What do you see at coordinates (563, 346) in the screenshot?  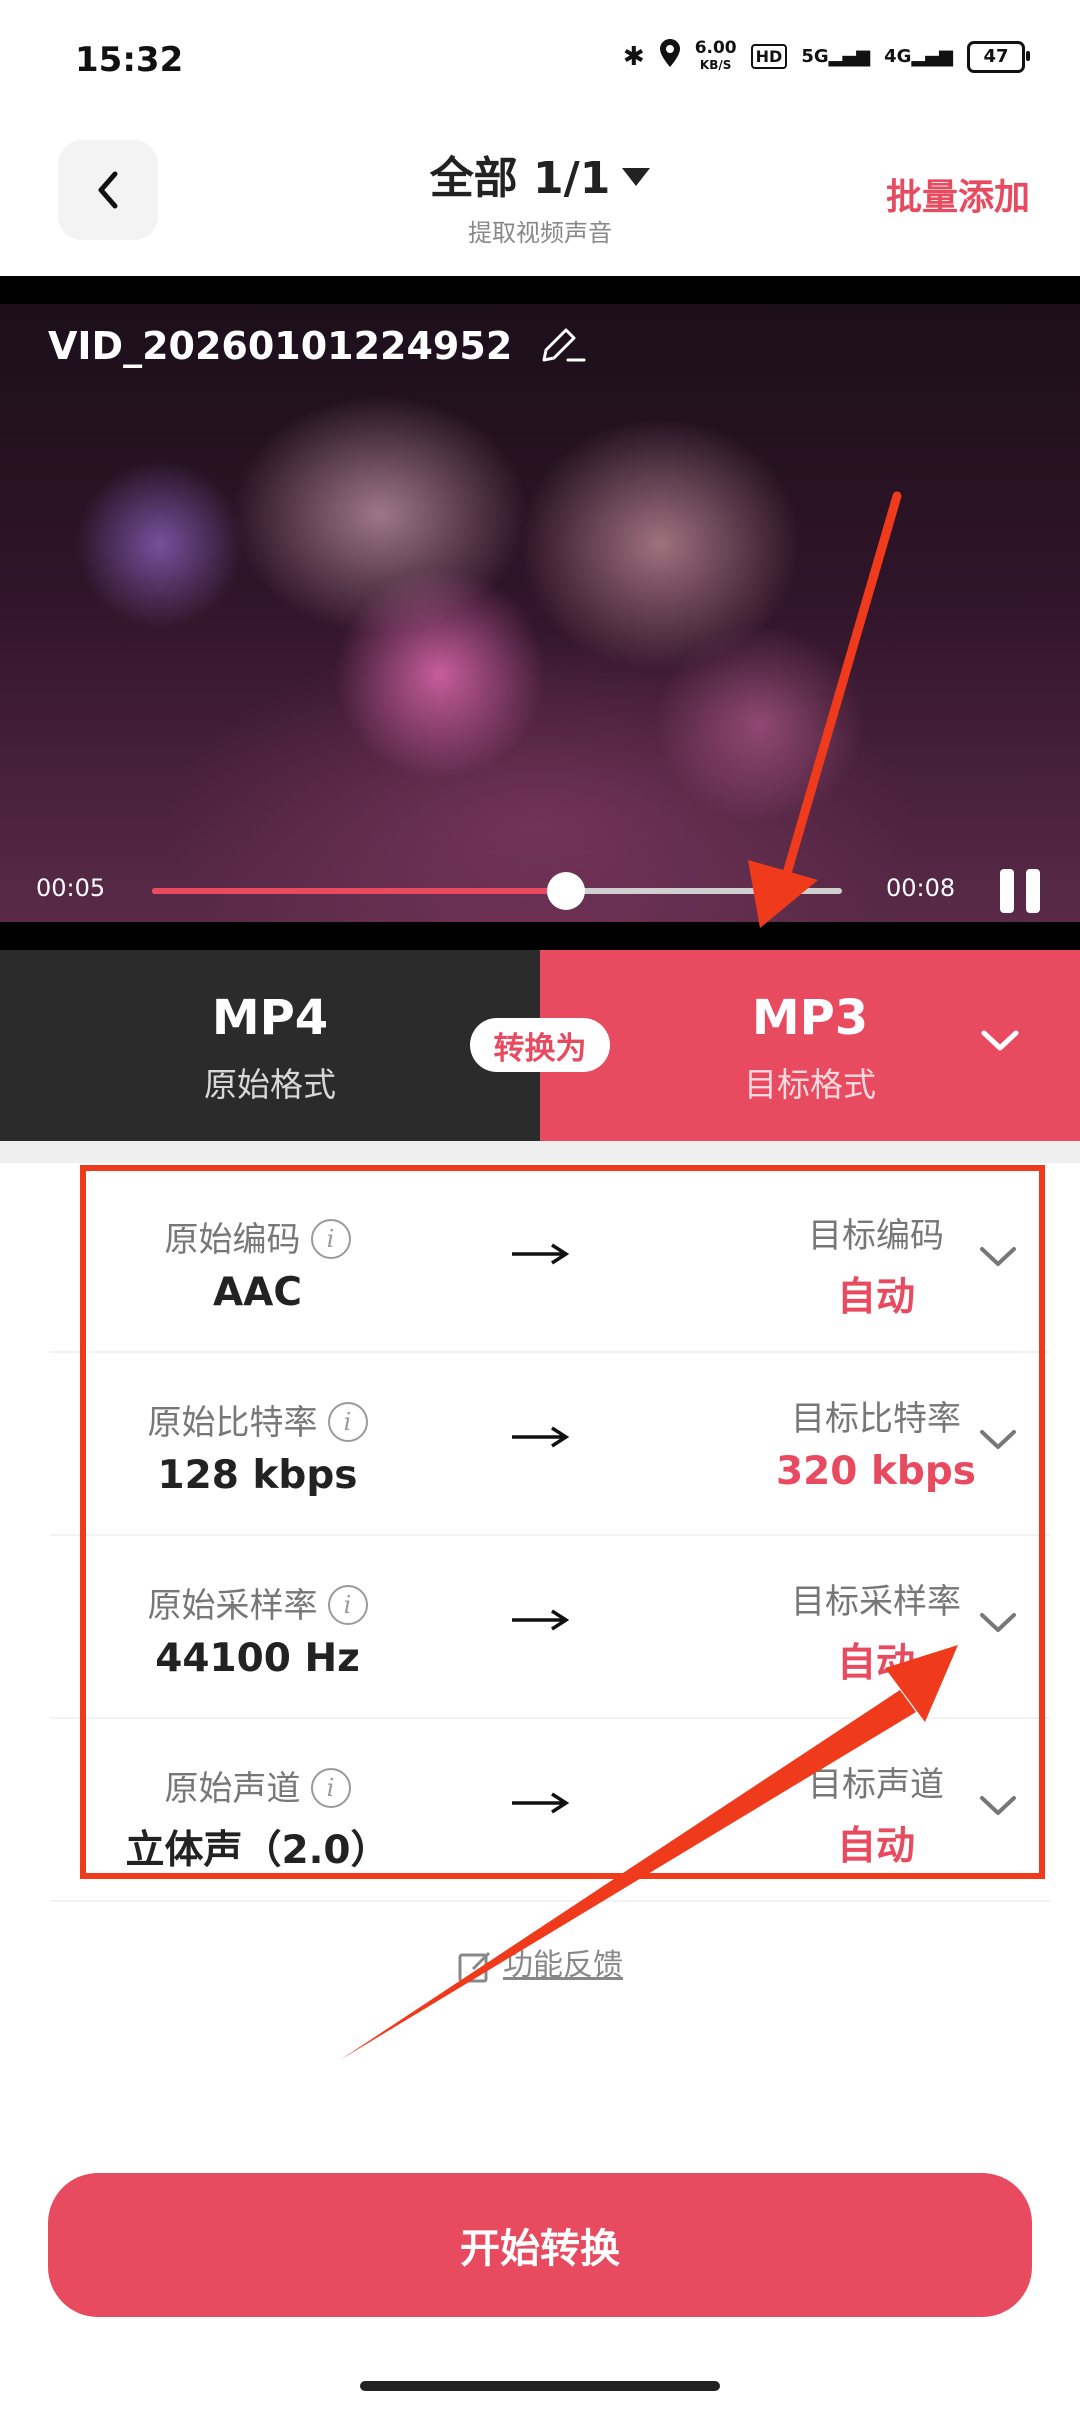 I see `edit-pencil-icon` at bounding box center [563, 346].